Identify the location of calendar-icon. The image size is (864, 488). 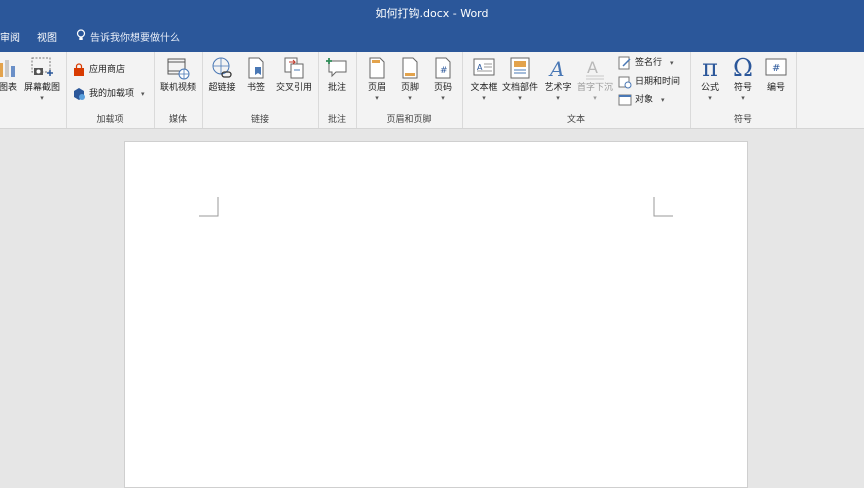
(625, 82).